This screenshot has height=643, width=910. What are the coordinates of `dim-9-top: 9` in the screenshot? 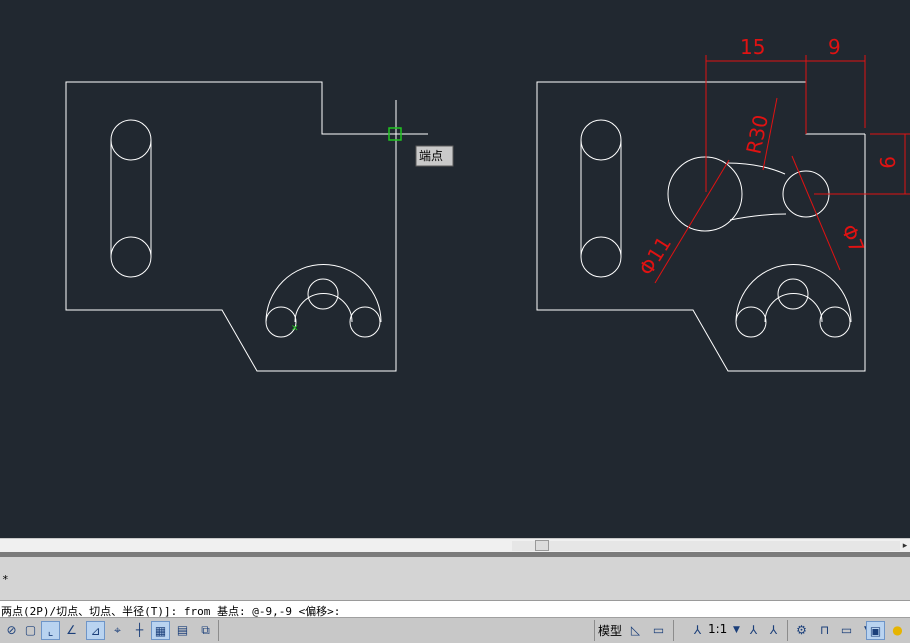 It's located at (834, 47).